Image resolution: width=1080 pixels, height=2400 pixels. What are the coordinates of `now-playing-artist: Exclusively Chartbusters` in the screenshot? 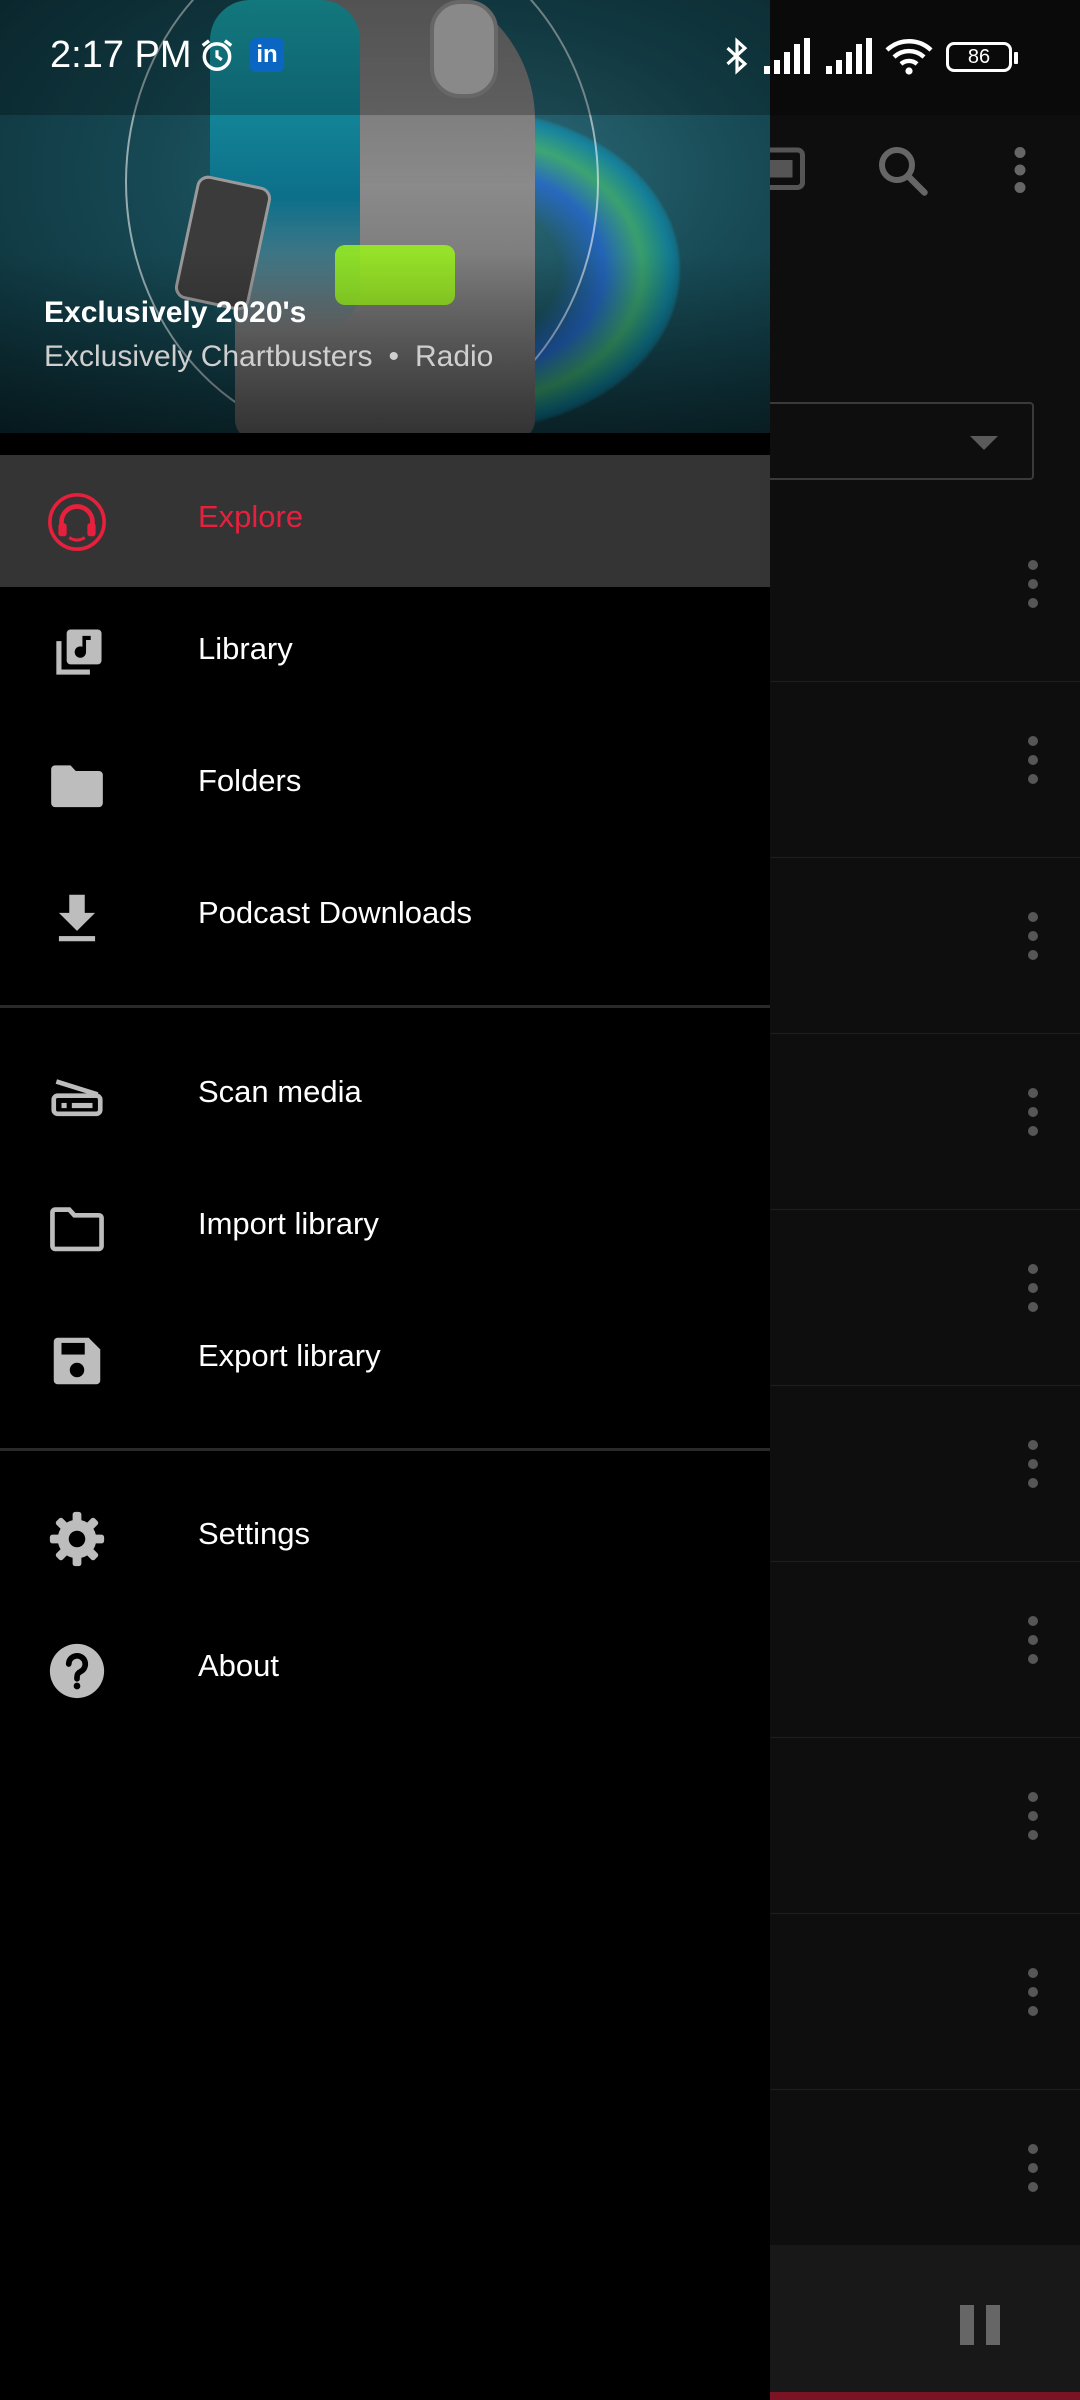 It's located at (208, 356).